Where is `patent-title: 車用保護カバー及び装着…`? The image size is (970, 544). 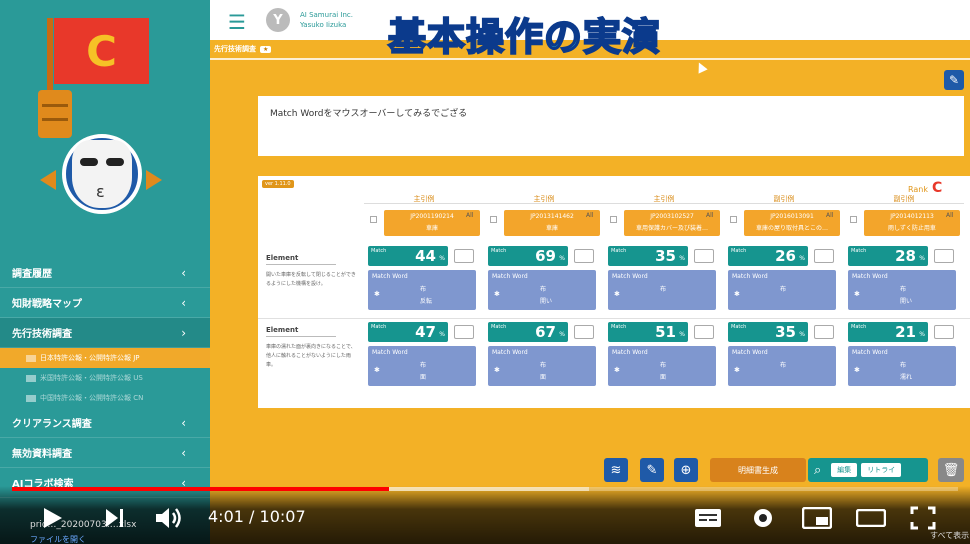
patent-title: 車用保護カバー及び装着… is located at coordinates (671, 228).